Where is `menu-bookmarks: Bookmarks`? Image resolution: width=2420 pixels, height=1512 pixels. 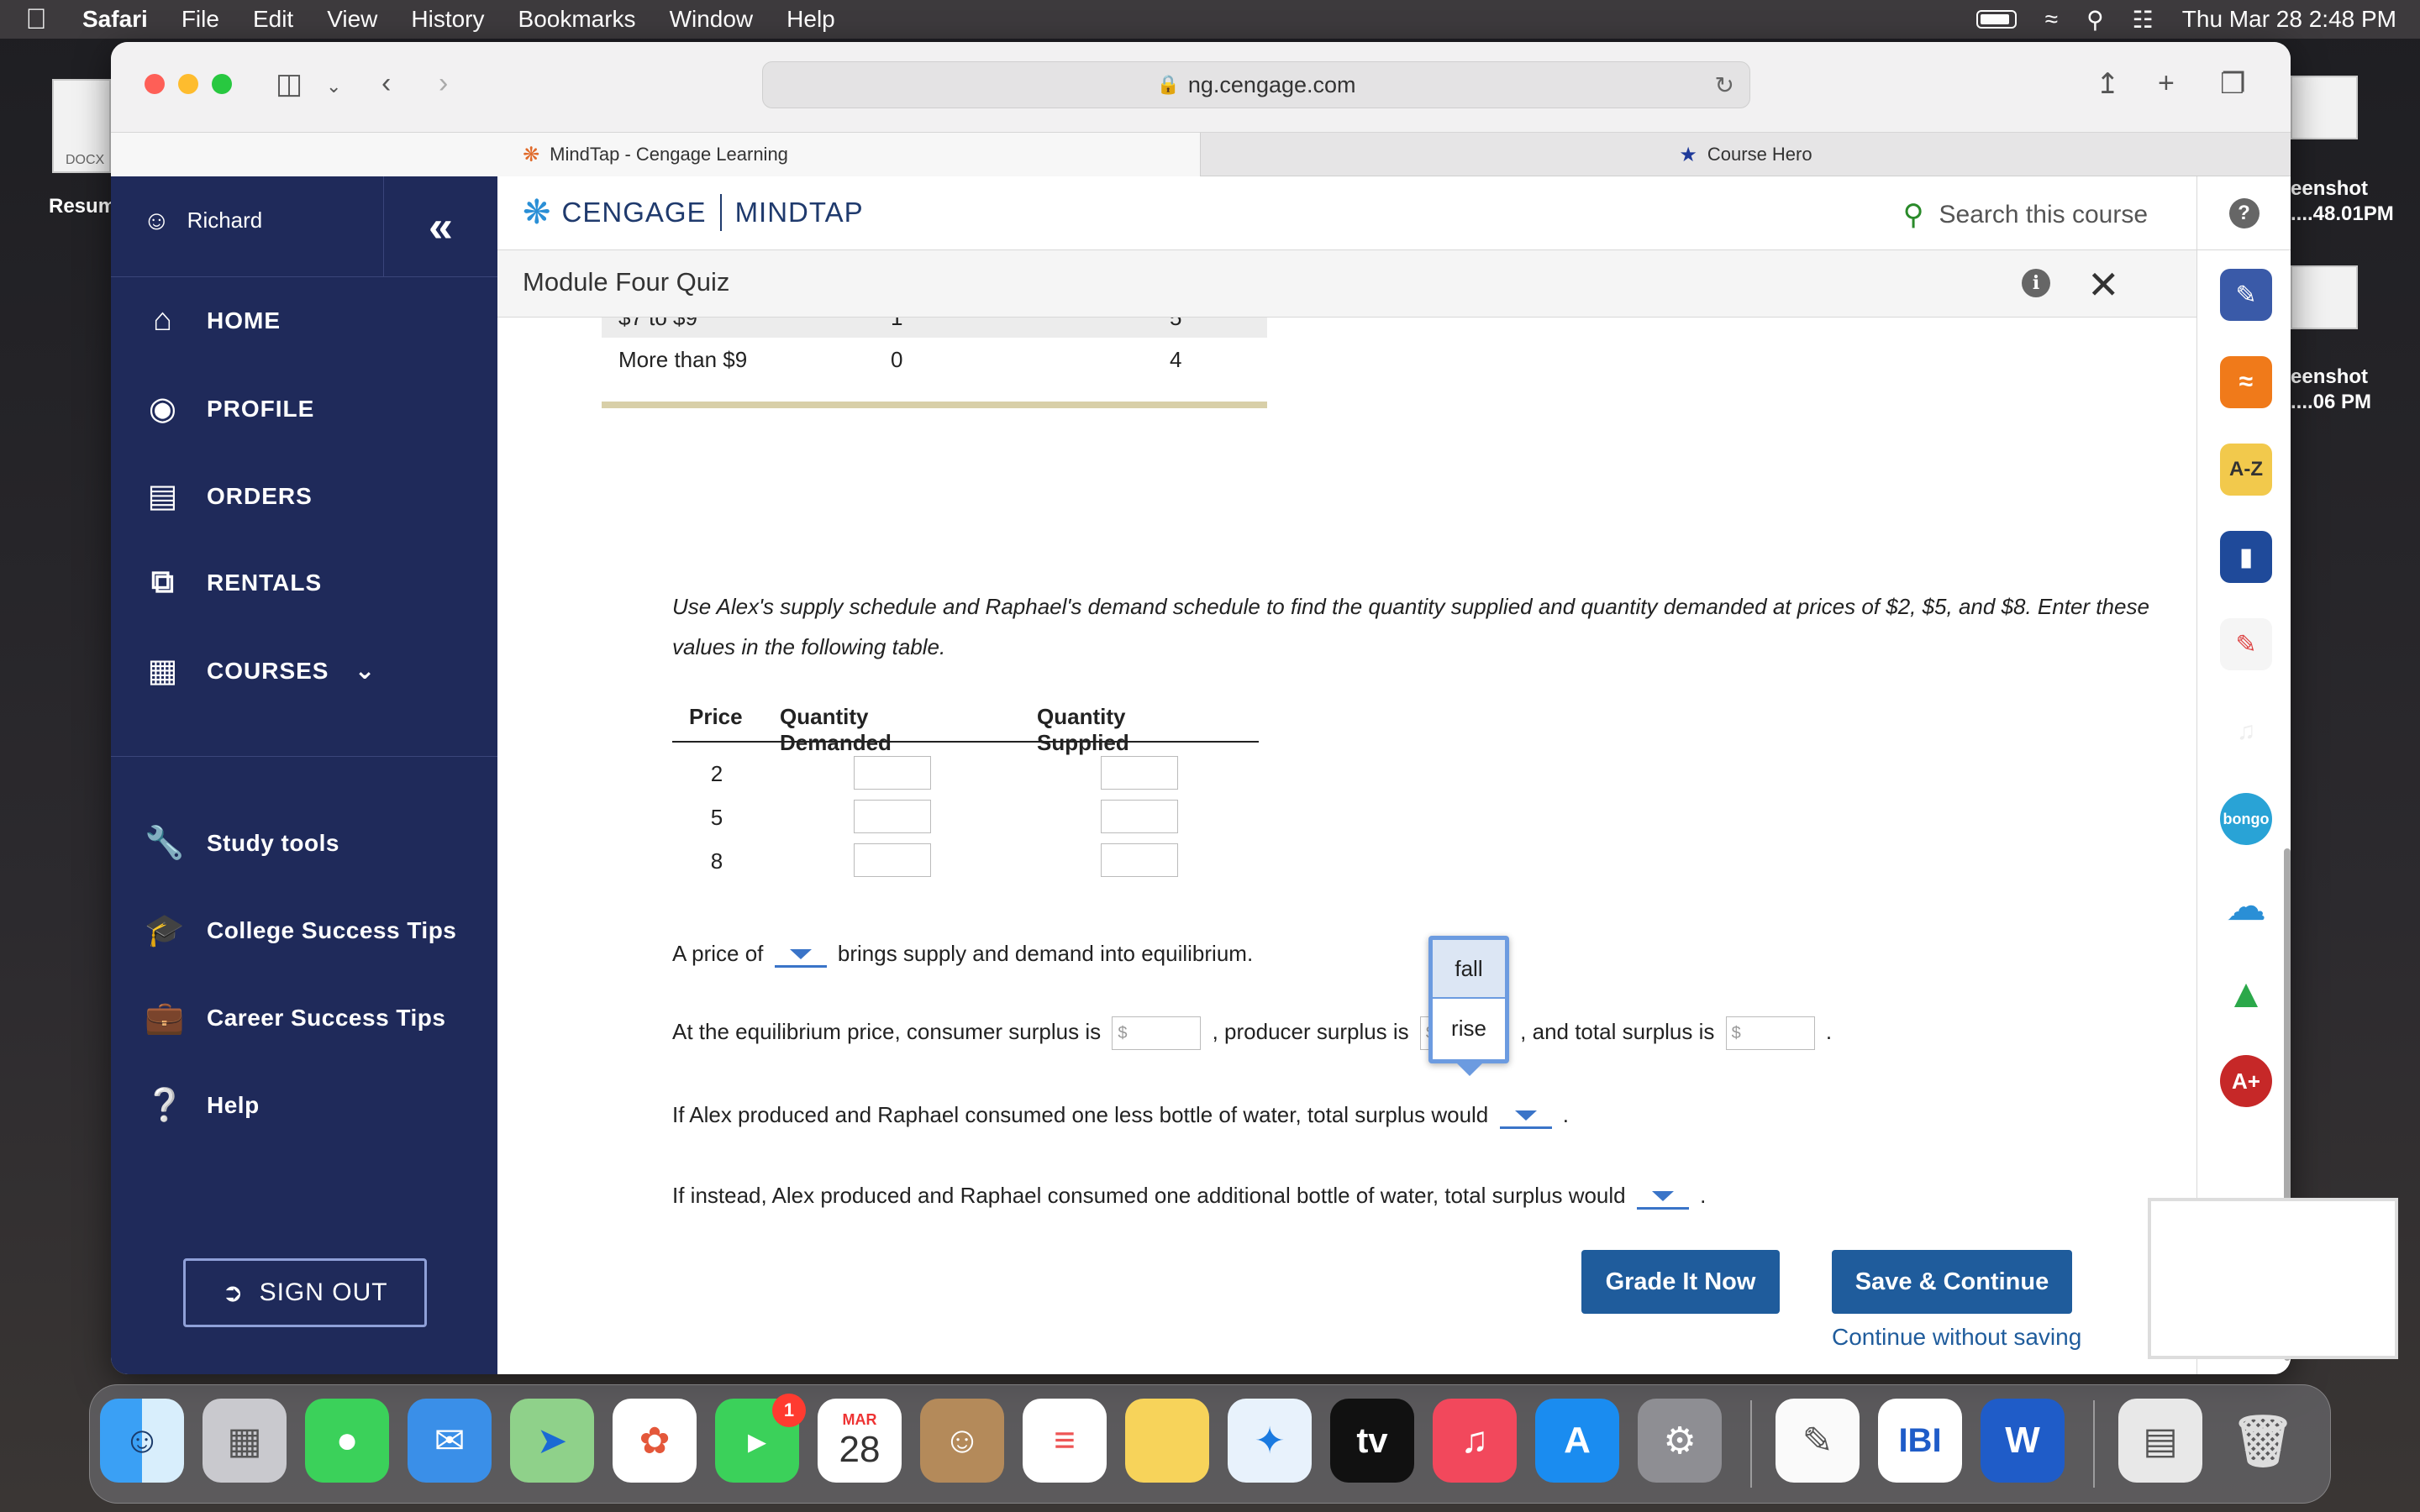
menu-bookmarks: Bookmarks is located at coordinates (577, 19).